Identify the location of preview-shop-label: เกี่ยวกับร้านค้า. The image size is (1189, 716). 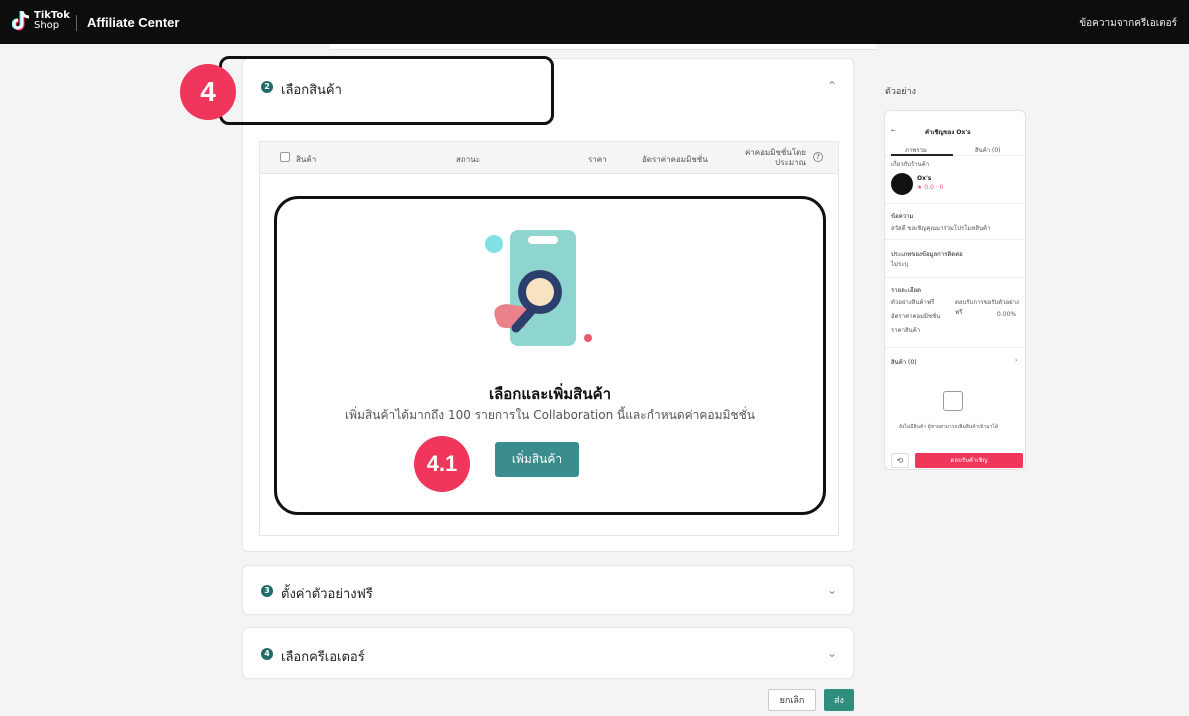
(910, 164).